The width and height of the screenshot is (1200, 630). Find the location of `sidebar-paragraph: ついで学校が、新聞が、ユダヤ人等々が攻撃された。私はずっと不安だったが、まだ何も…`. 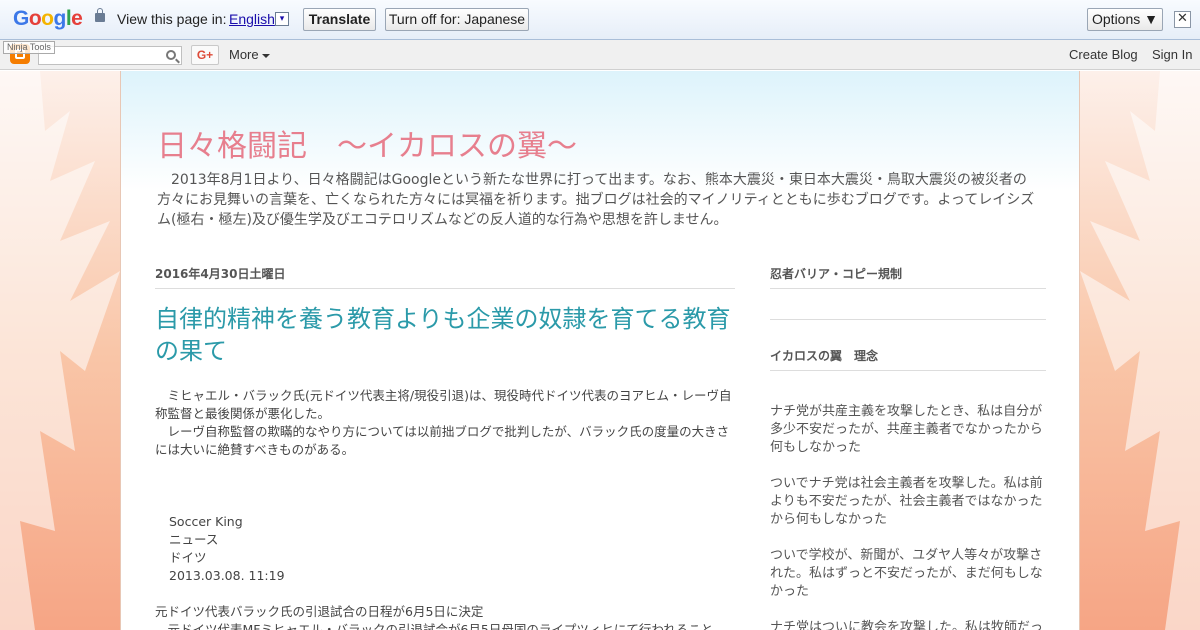

sidebar-paragraph: ついで学校が、新聞が、ユダヤ人等々が攻撃された。私はずっと不安だったが、まだ何も… is located at coordinates (906, 573).